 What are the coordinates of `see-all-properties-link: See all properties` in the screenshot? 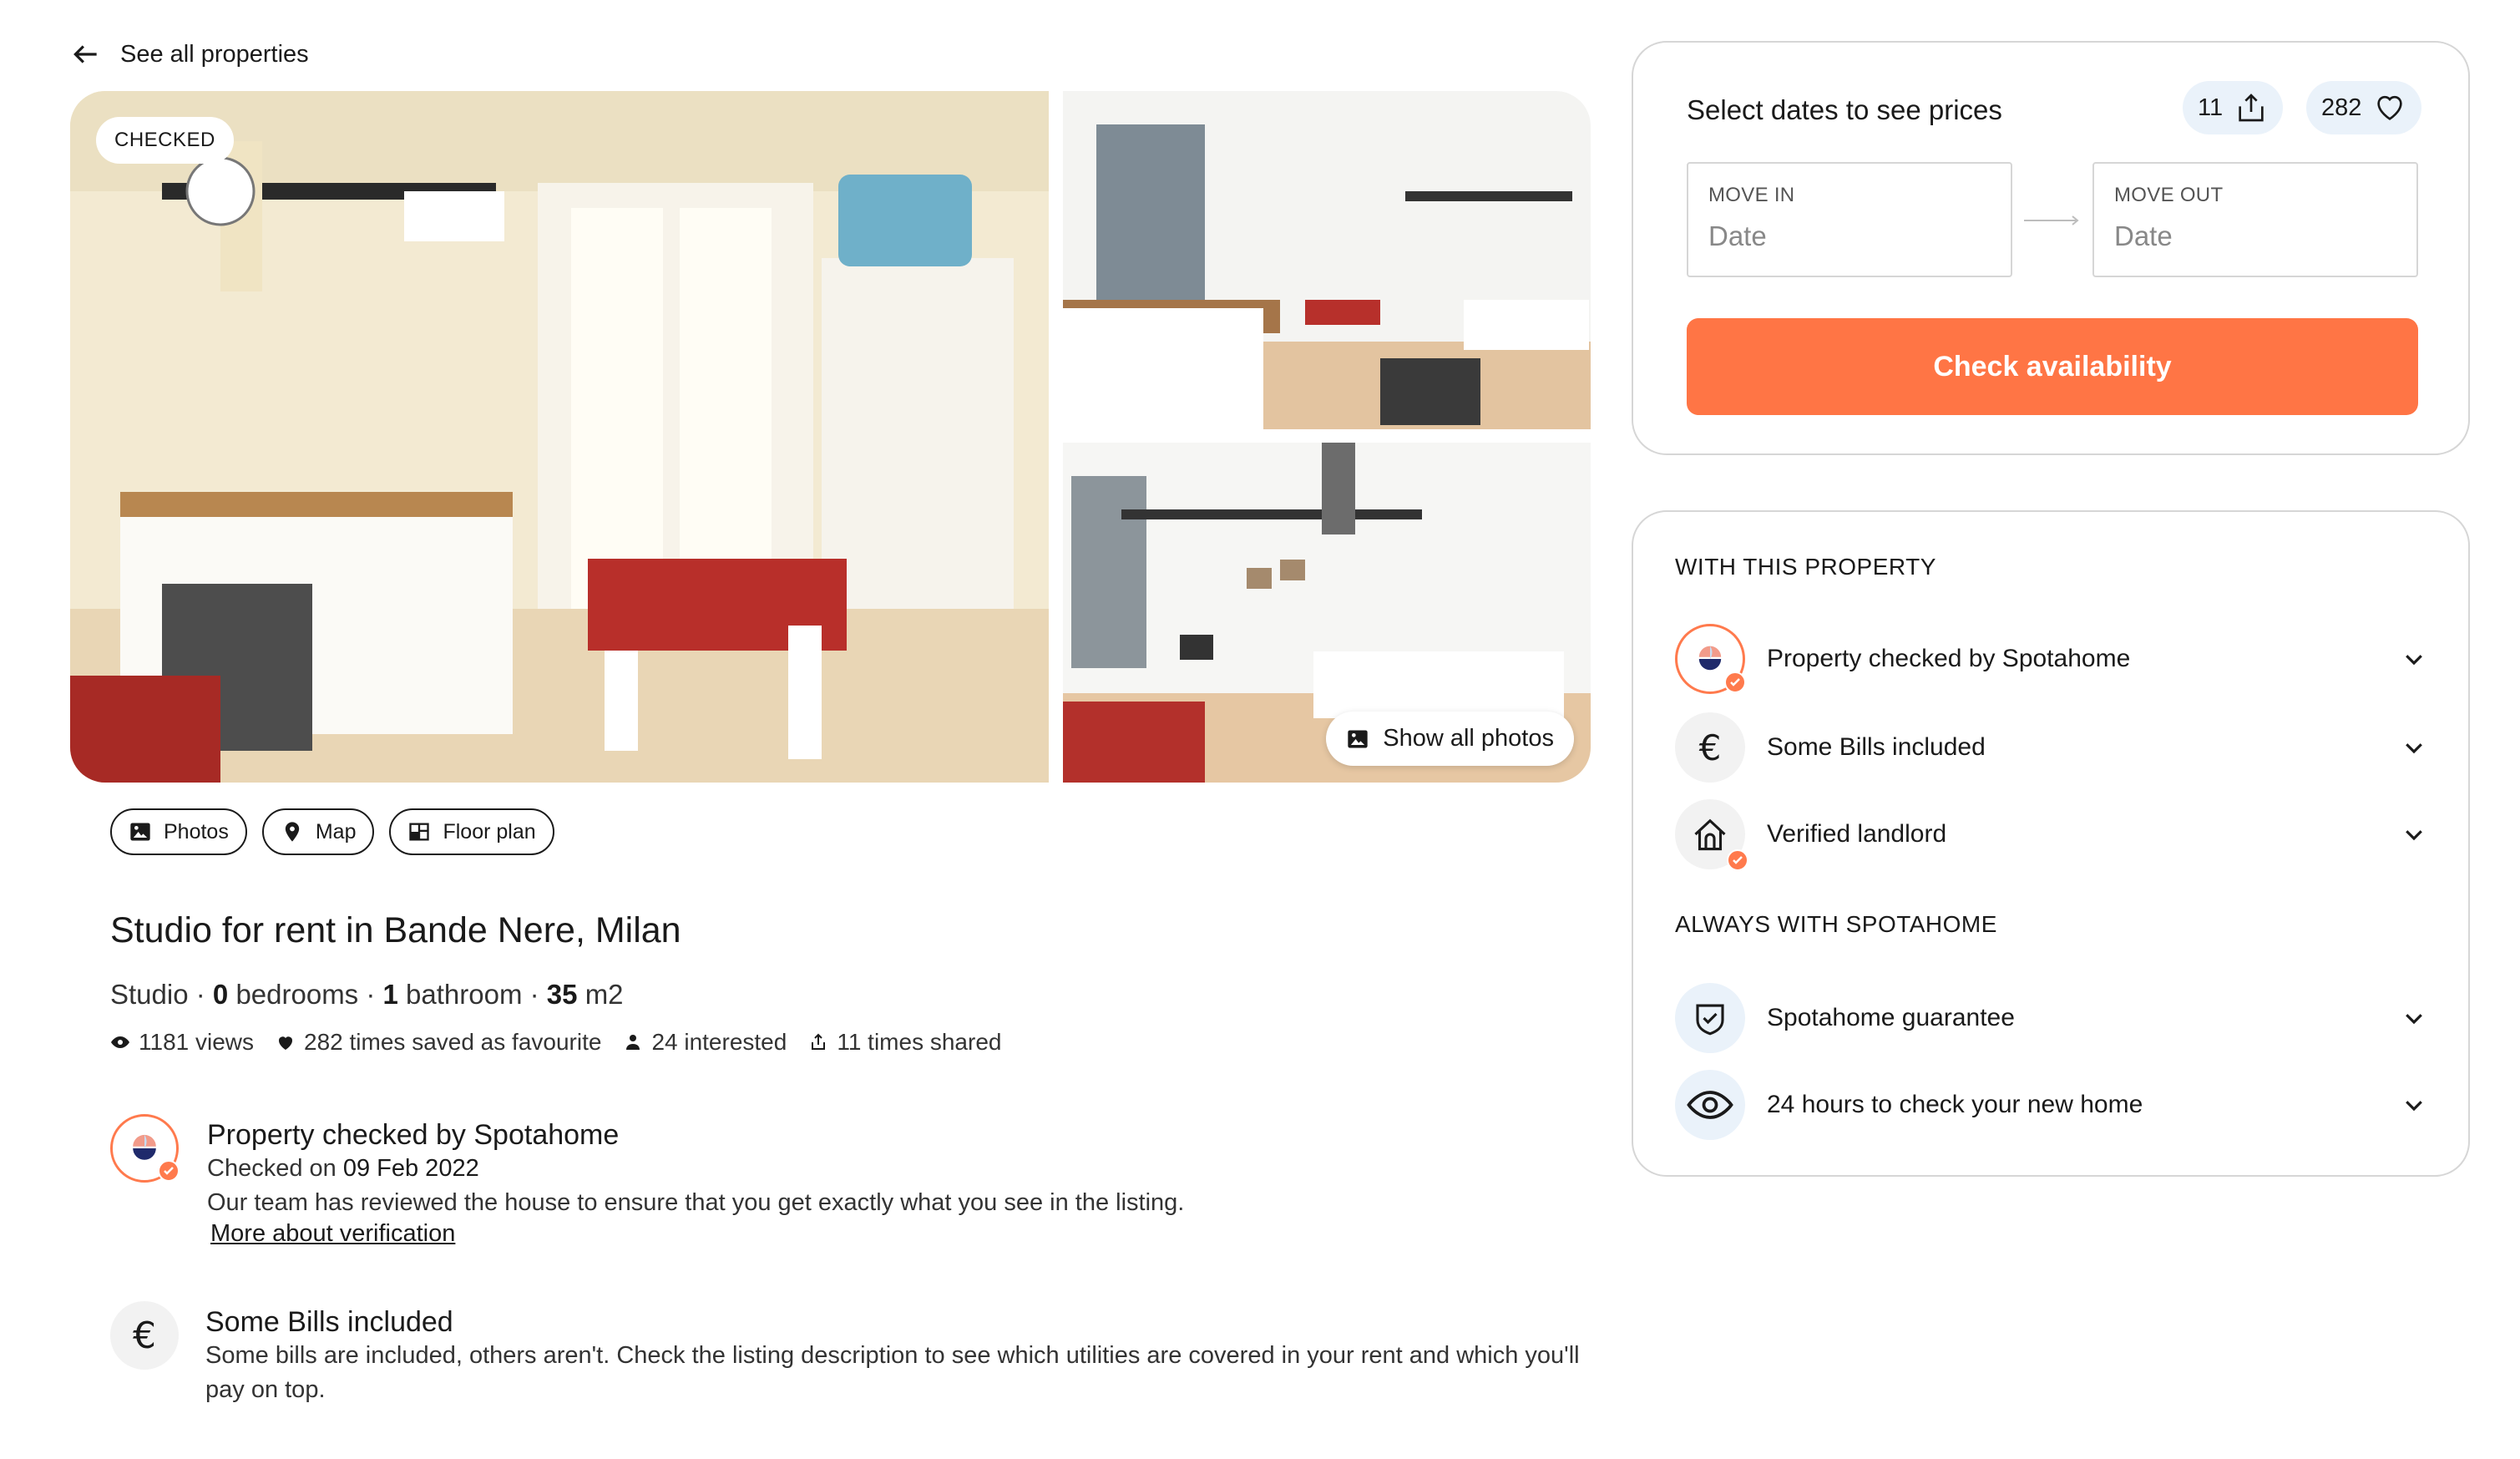 It's located at (189, 54).